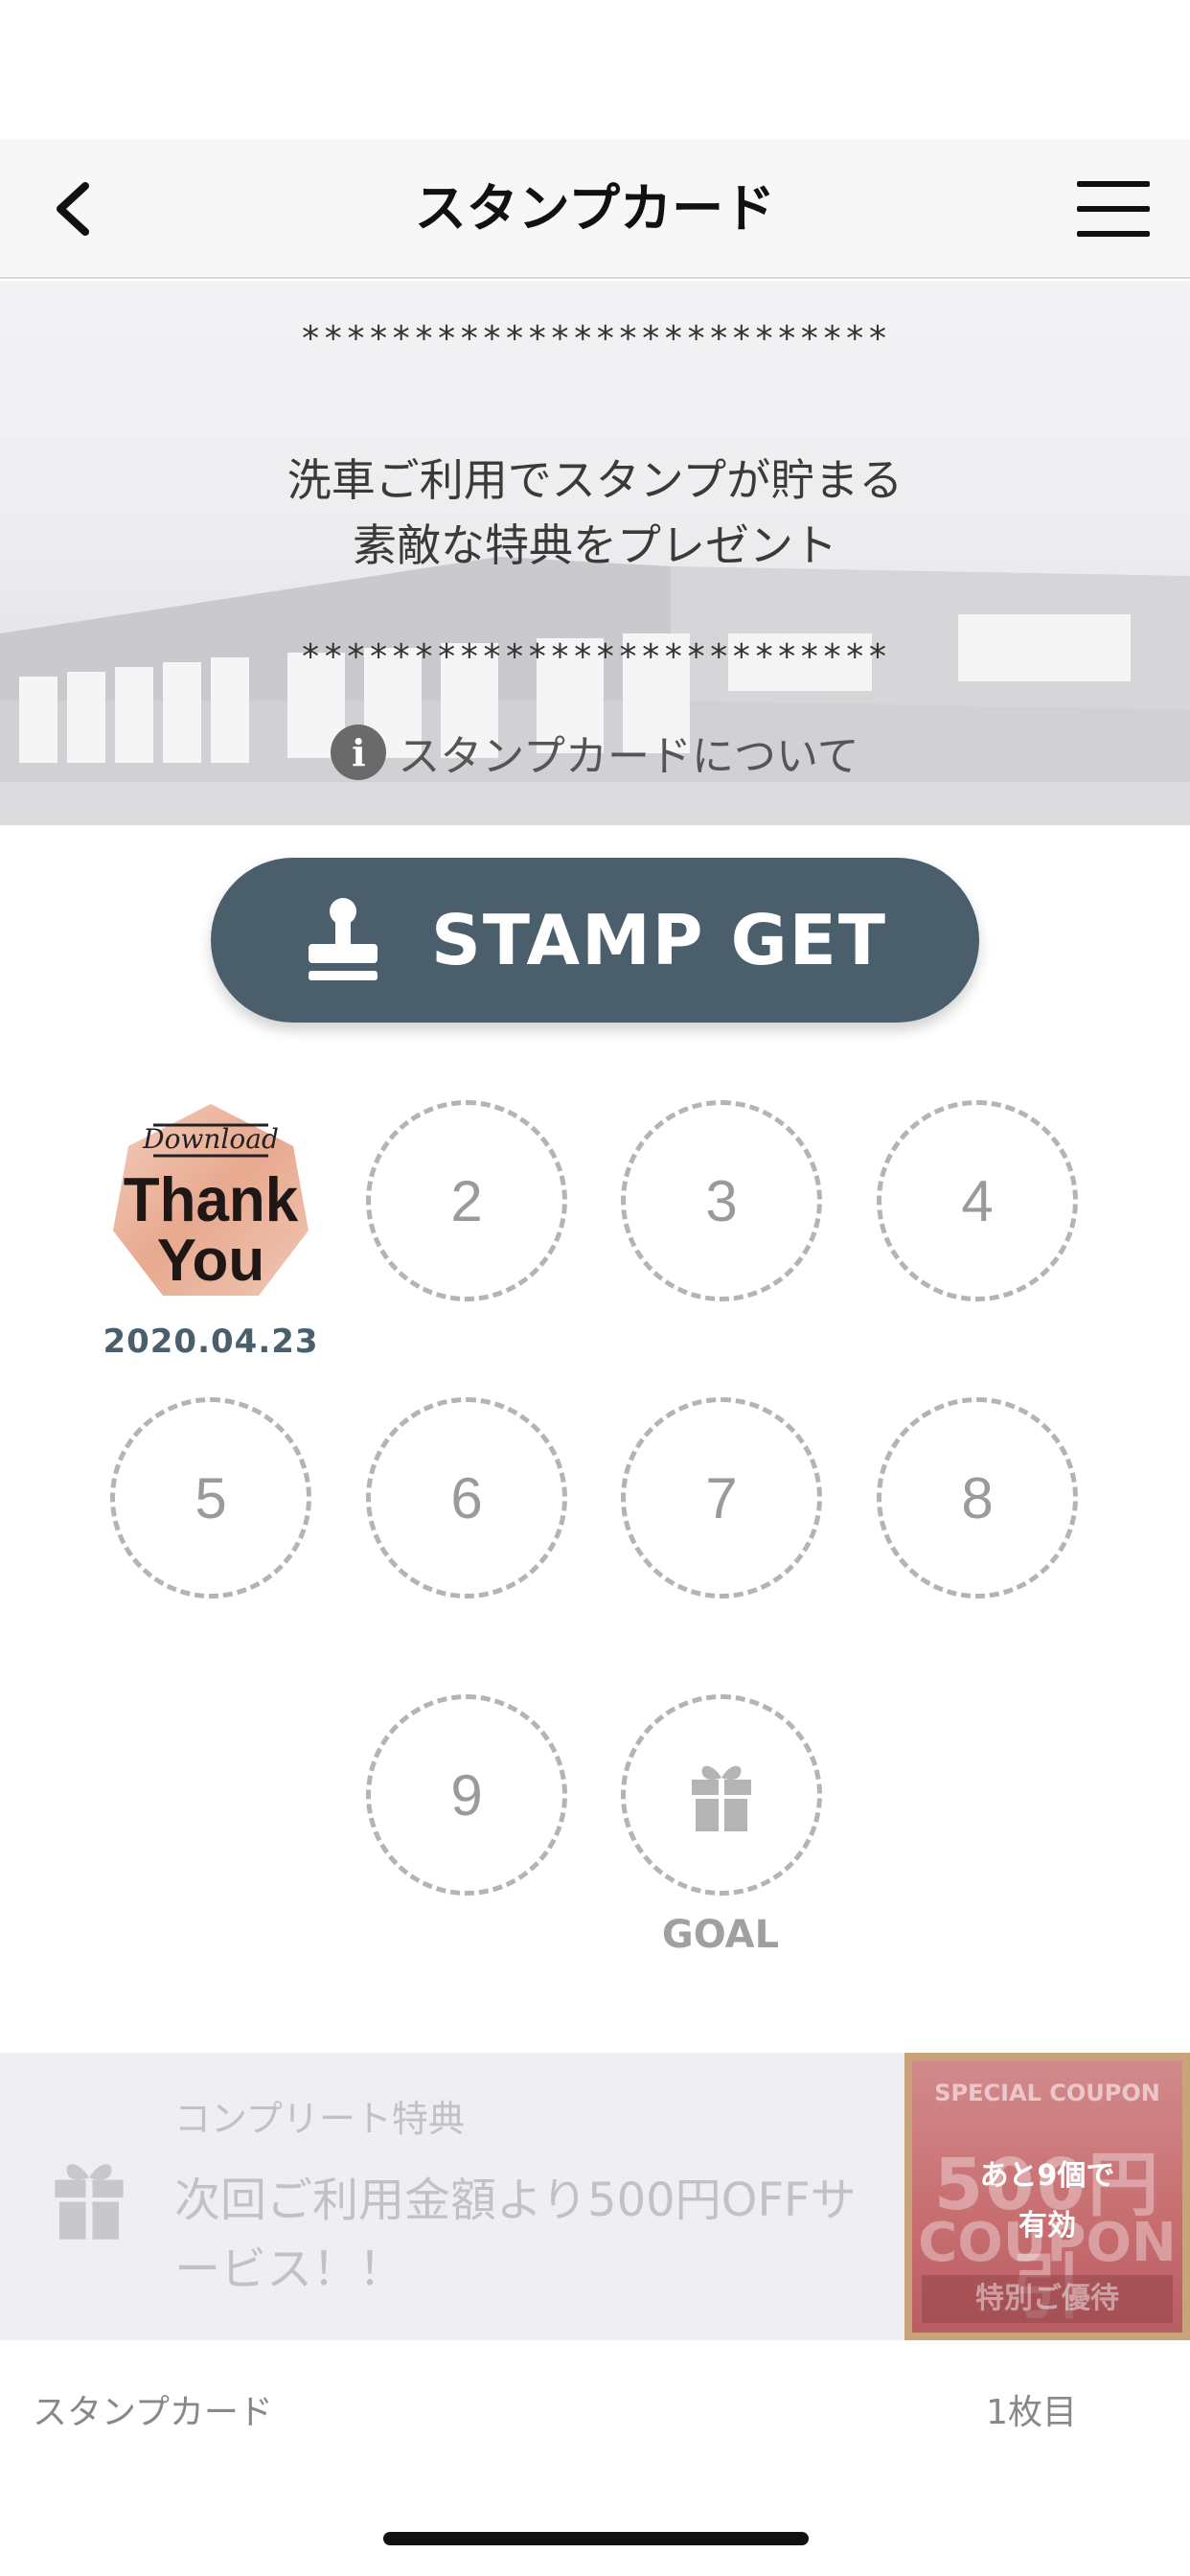 Image resolution: width=1190 pixels, height=2576 pixels. Describe the element at coordinates (1047, 2176) in the screenshot. I see `coupon-remaining-line1: あと9個で` at that location.